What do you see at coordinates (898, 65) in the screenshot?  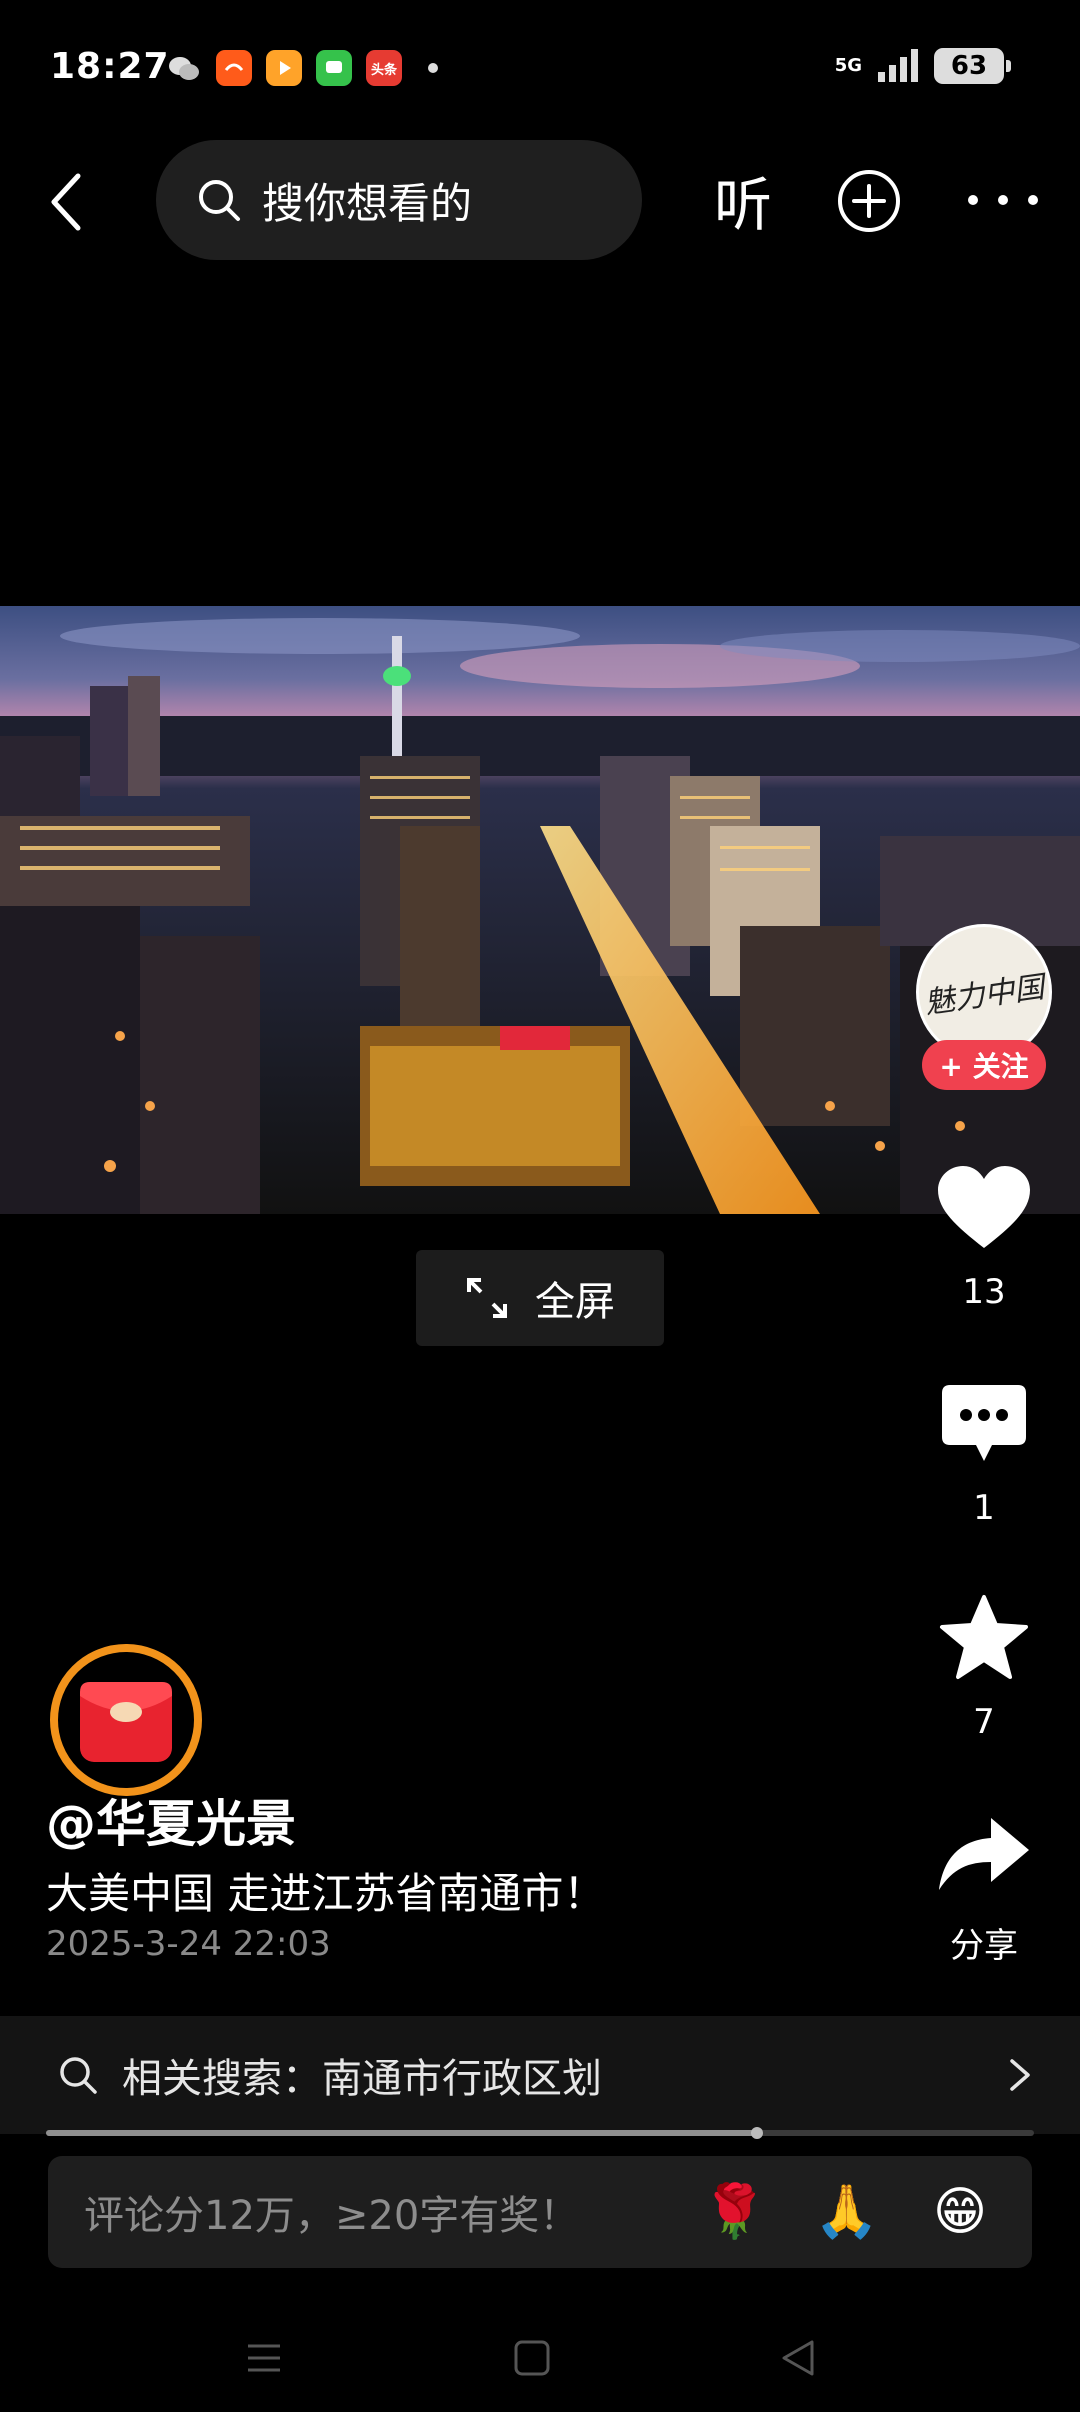 I see `signal-icon` at bounding box center [898, 65].